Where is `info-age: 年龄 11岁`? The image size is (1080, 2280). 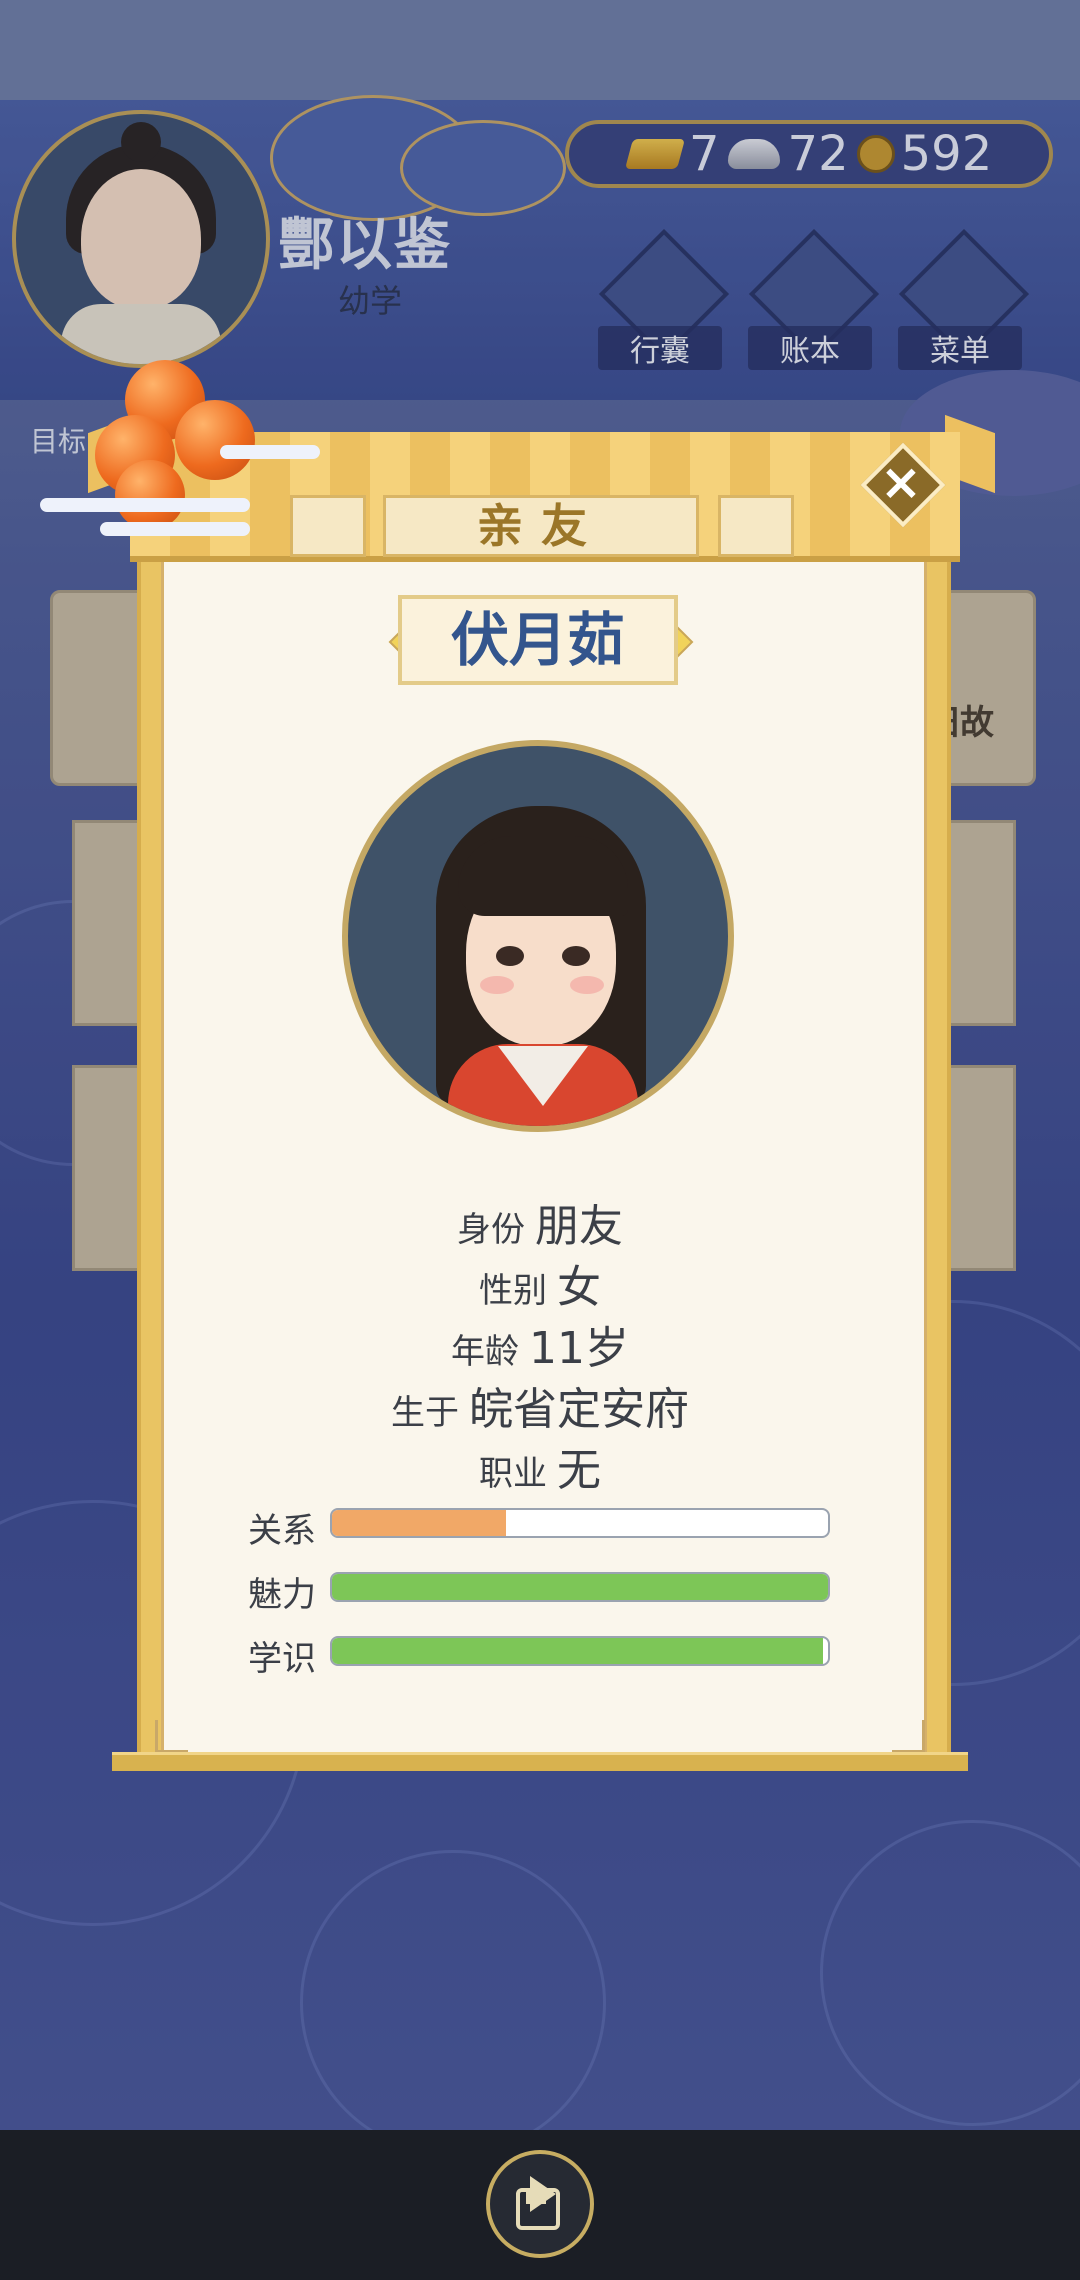 info-age: 年龄 11岁 is located at coordinates (540, 1344).